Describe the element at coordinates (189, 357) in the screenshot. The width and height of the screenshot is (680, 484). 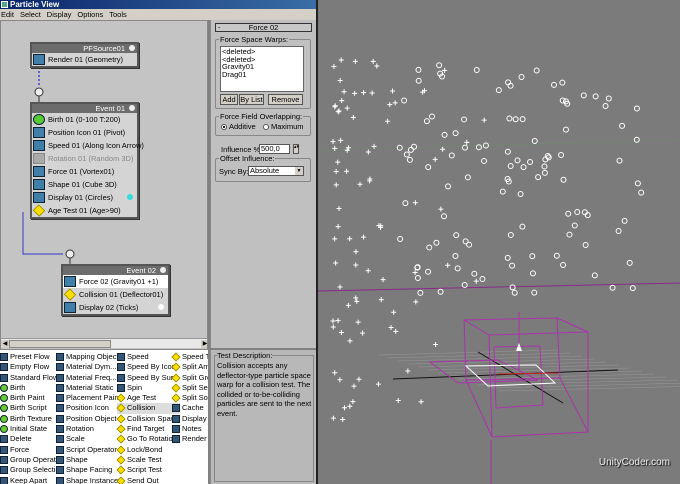
I see `depot-item: Speed Te` at that location.